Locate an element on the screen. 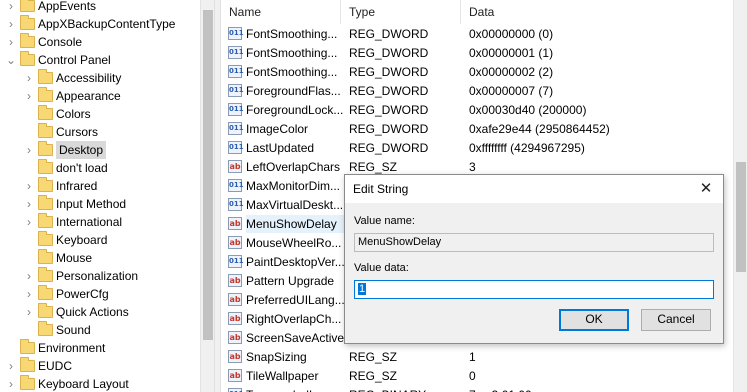  tree-scrollbar is located at coordinates (207, 196).